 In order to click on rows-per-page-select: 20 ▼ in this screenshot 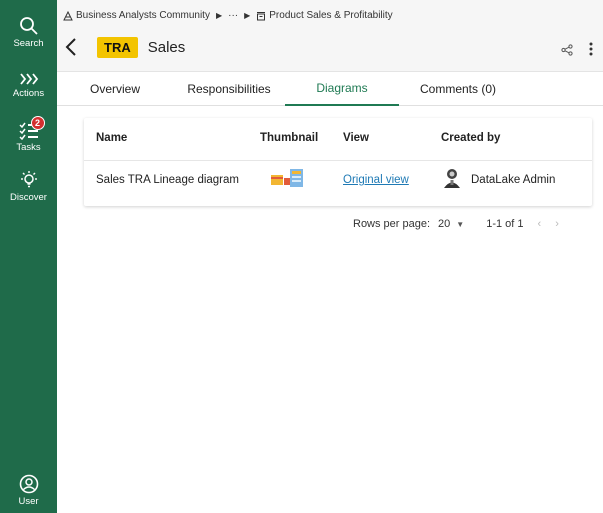, I will do `click(451, 224)`.